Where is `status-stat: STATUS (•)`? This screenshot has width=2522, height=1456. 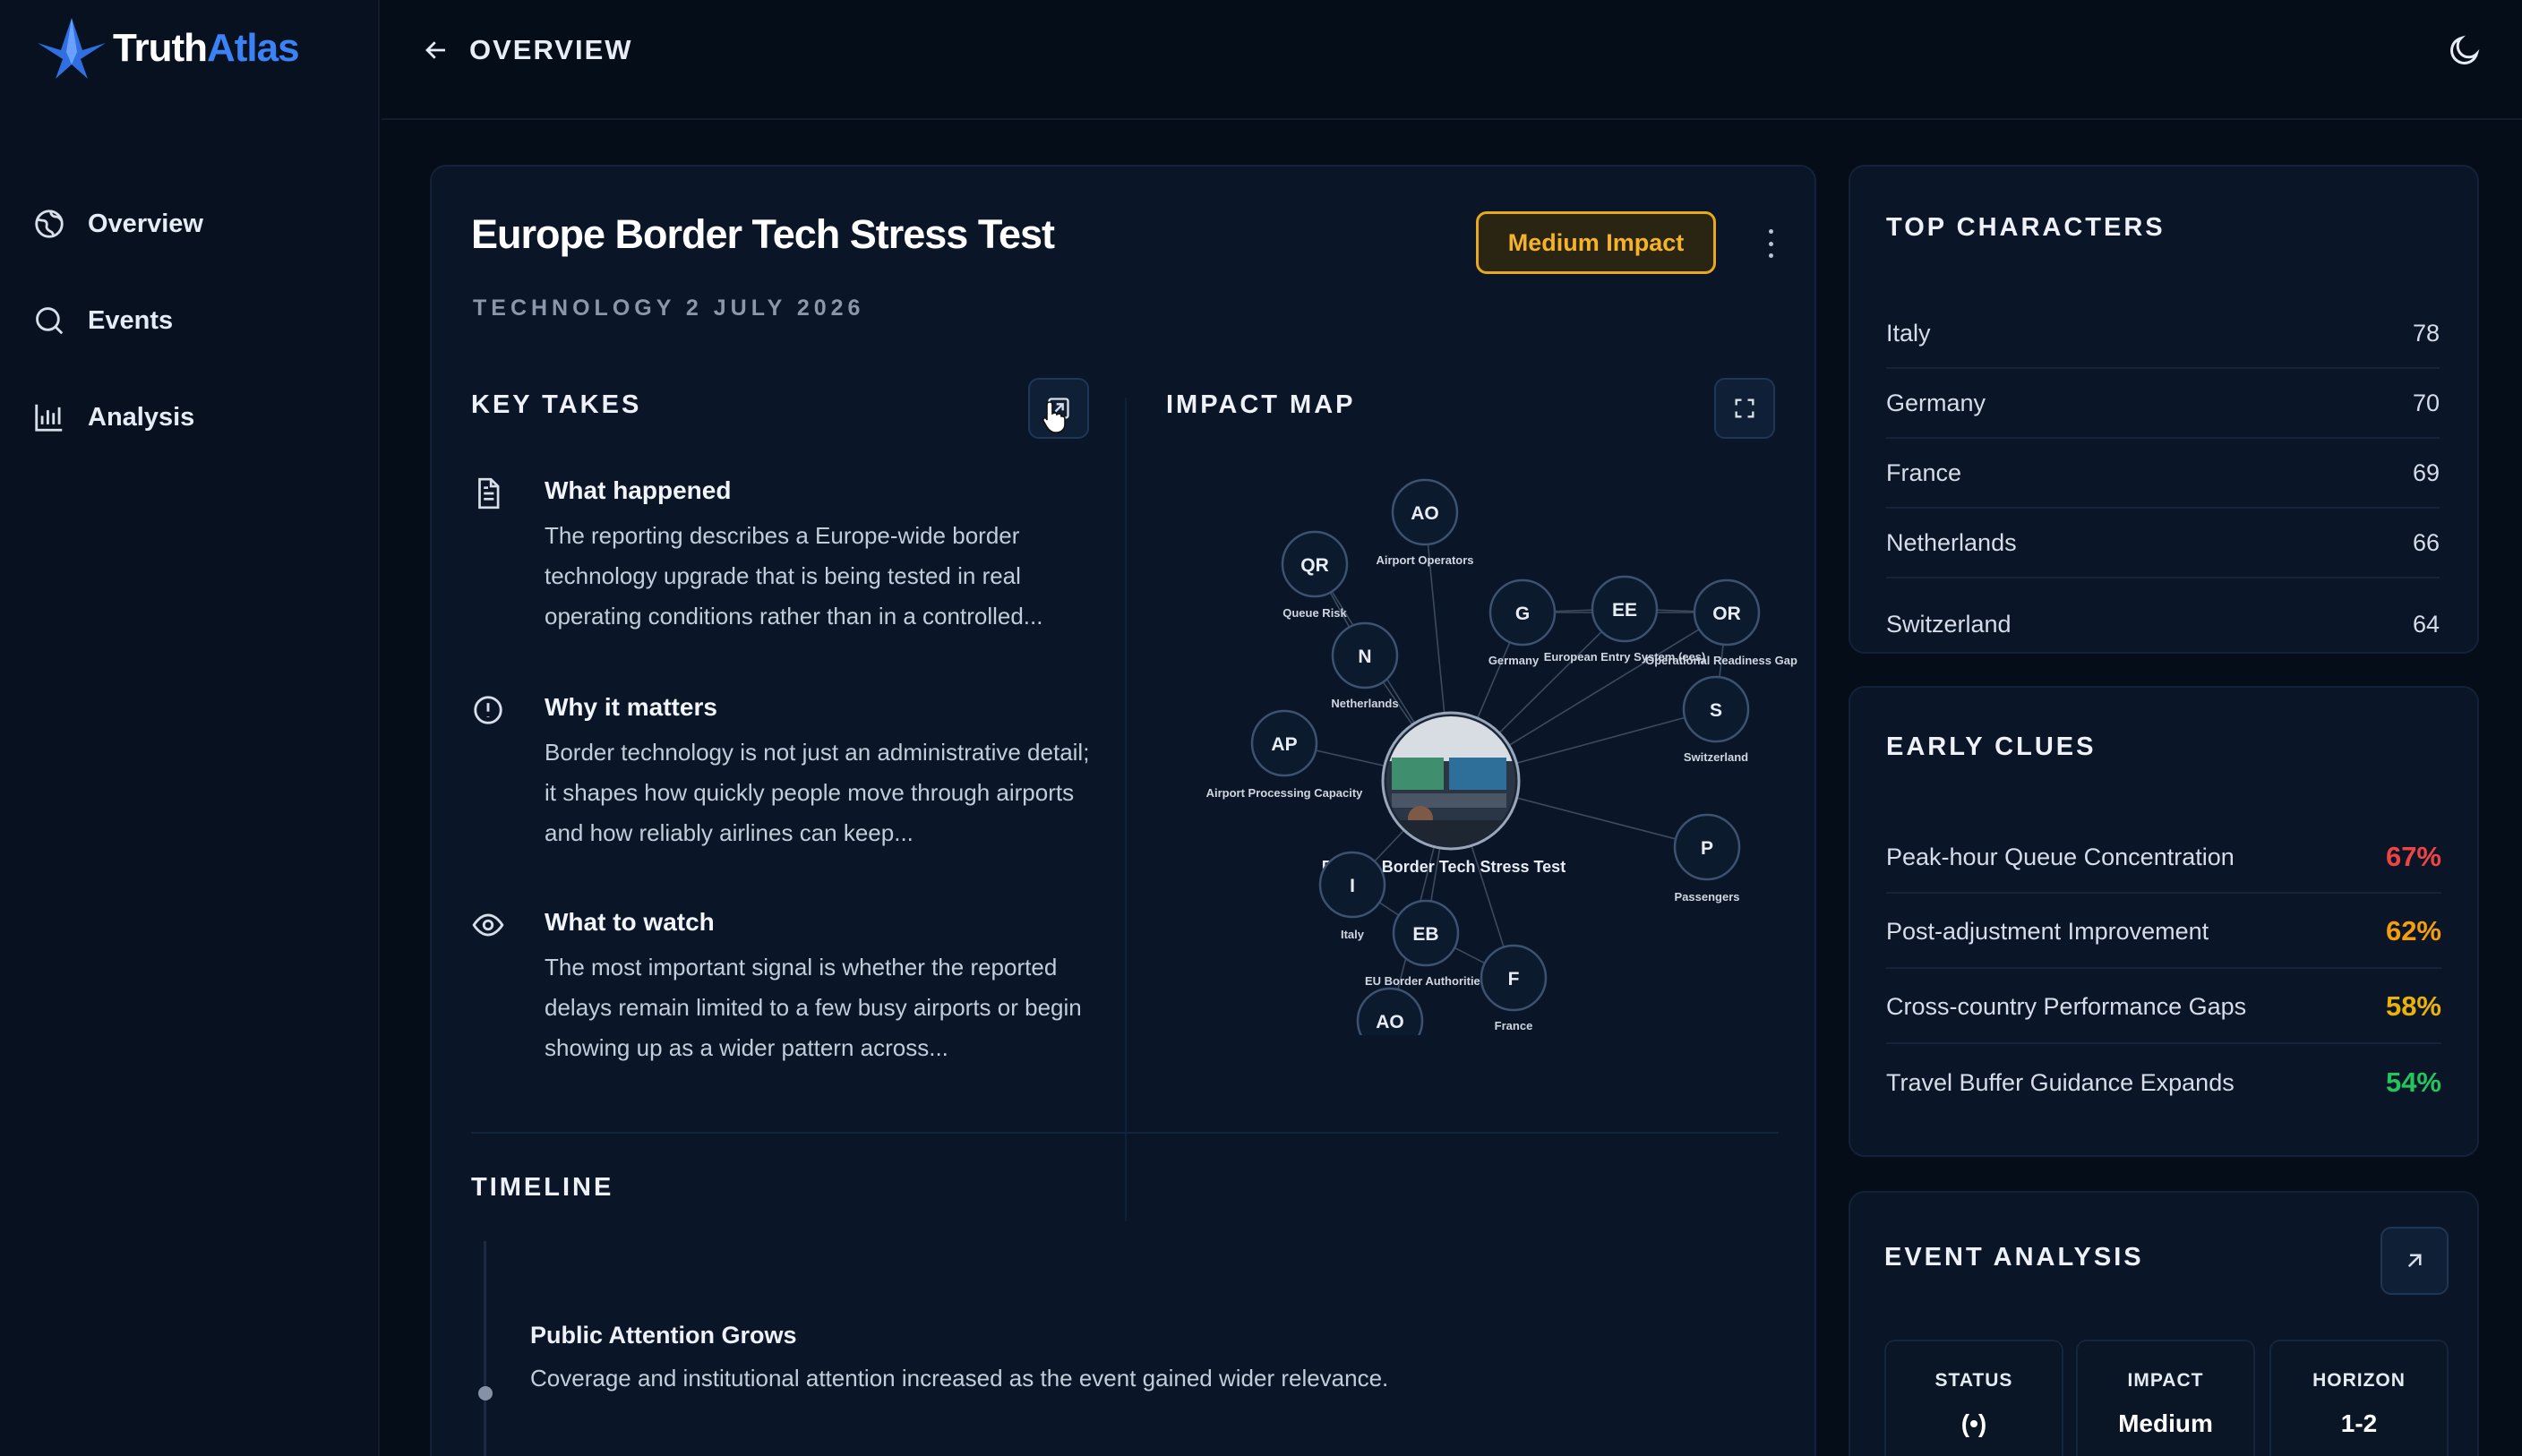
status-stat: STATUS (•) is located at coordinates (1974, 1398).